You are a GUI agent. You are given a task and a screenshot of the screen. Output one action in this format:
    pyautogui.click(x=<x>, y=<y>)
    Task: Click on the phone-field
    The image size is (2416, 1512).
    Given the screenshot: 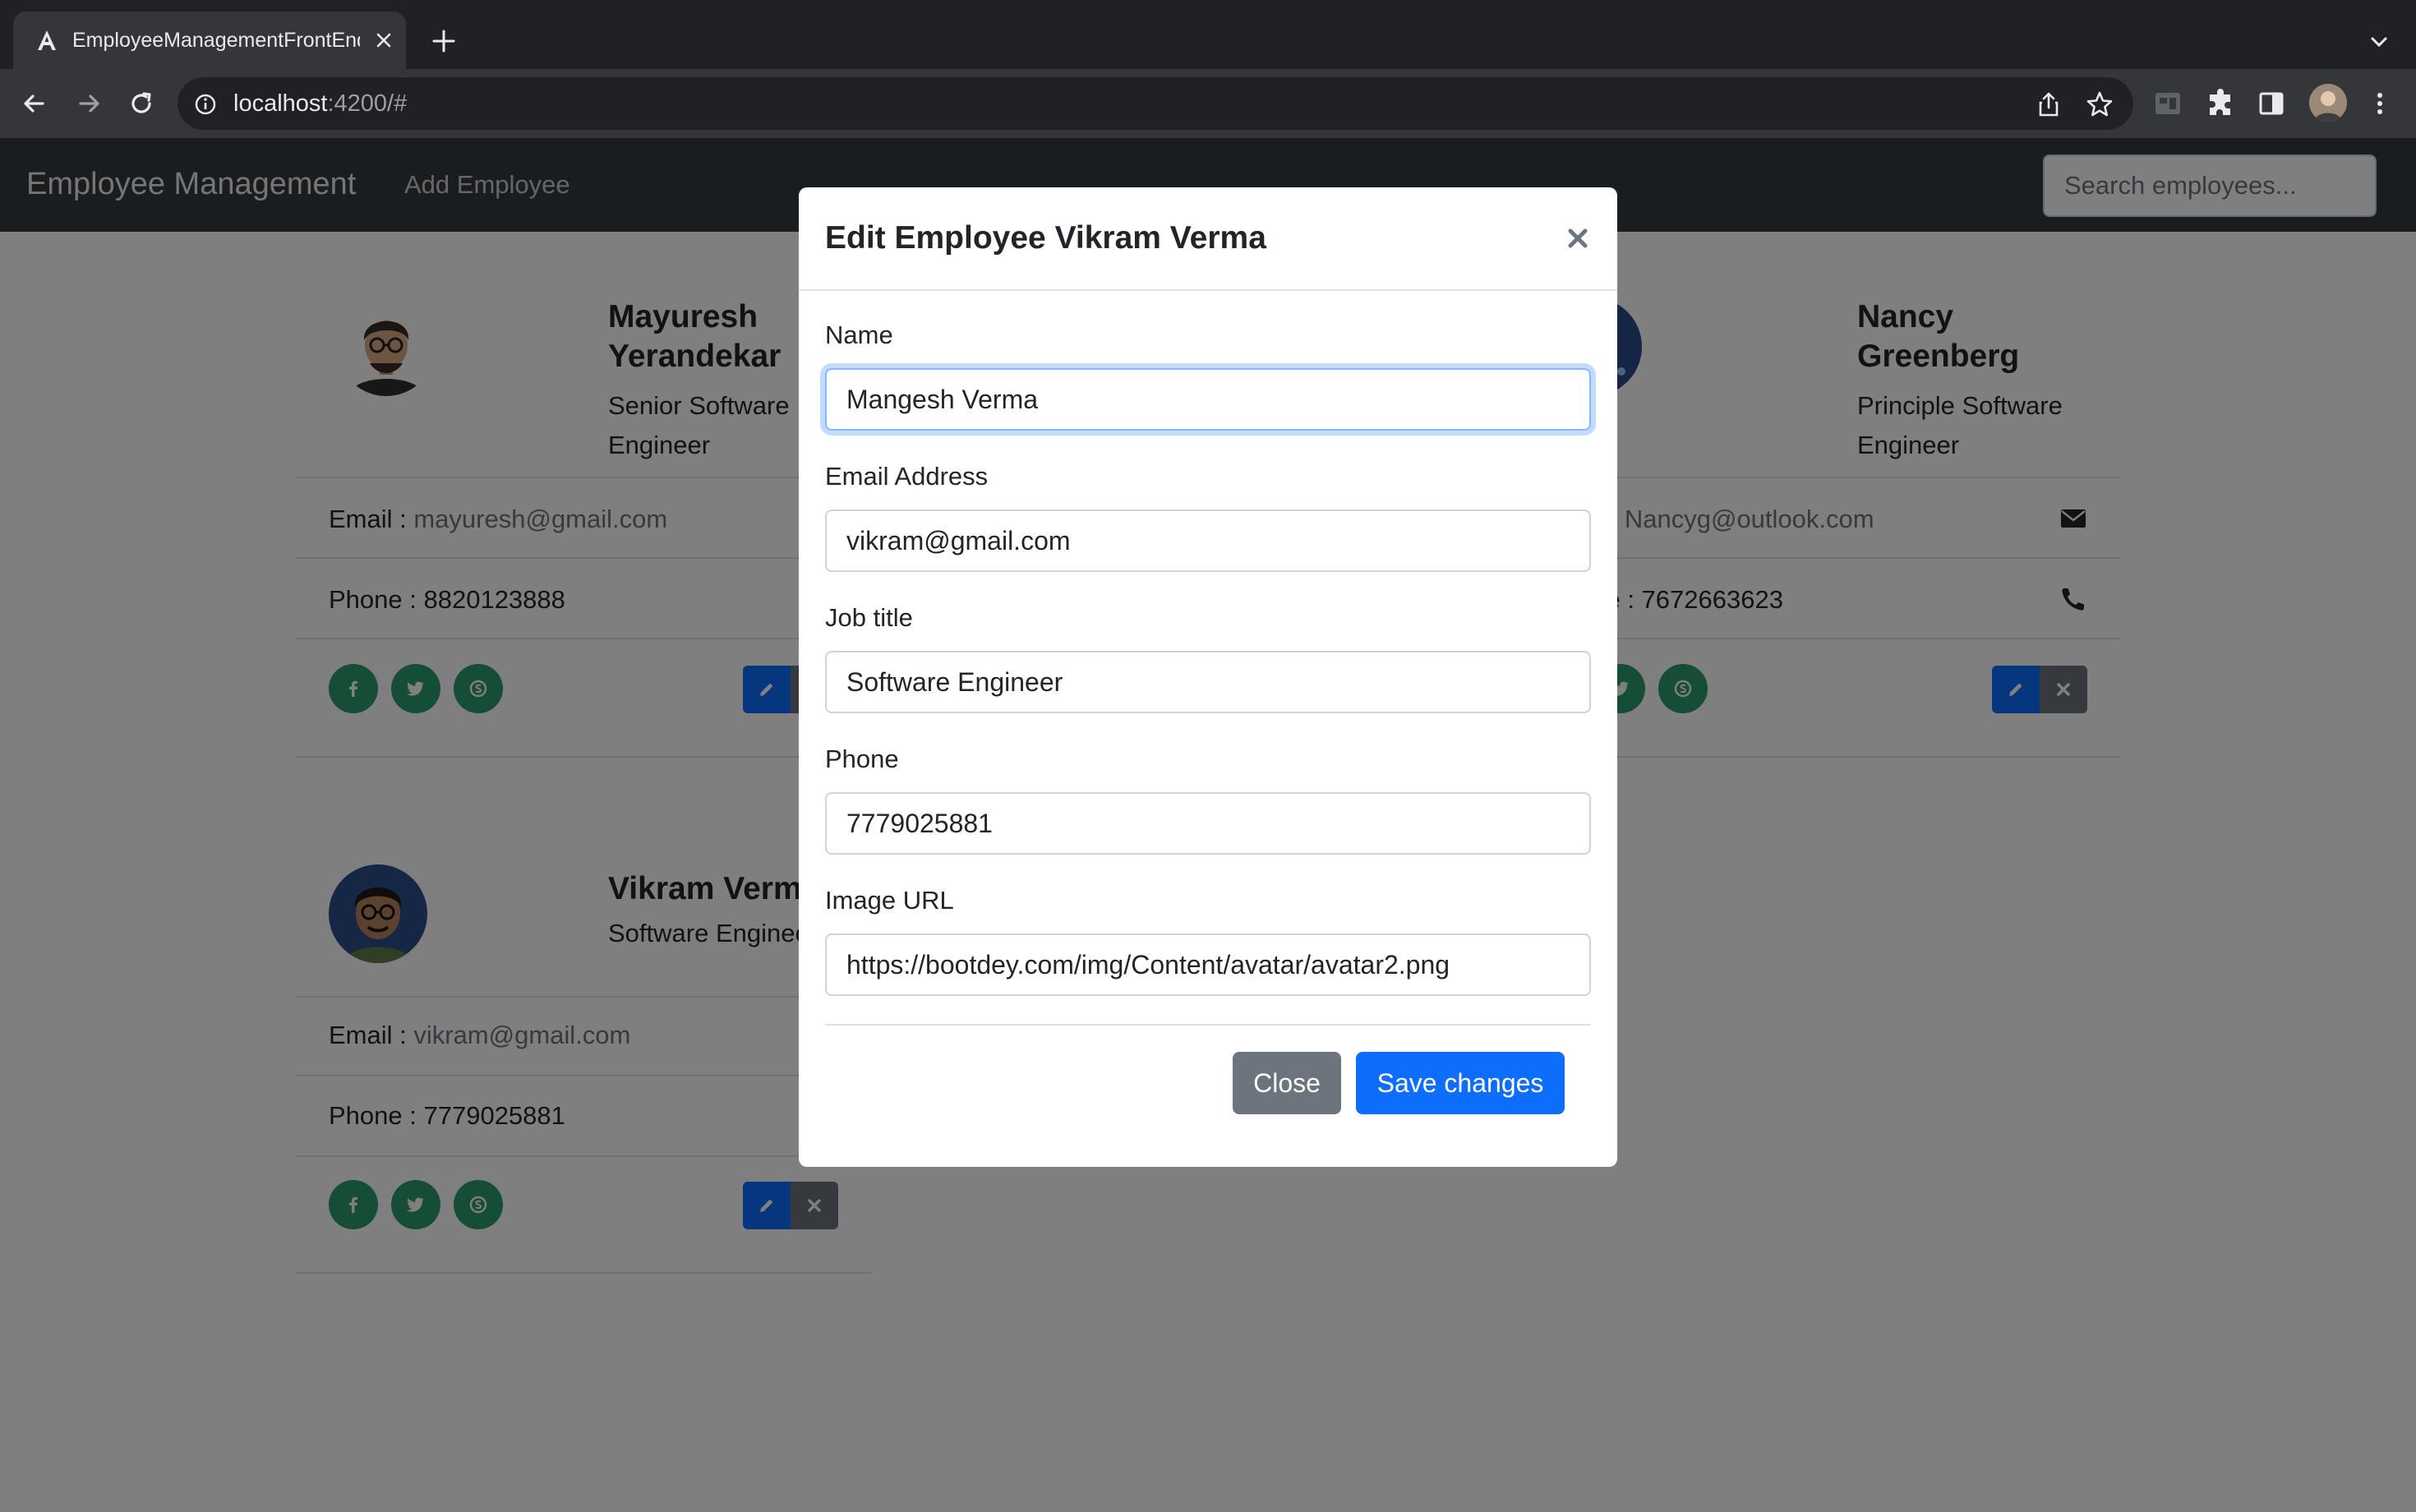 What is the action you would take?
    pyautogui.click(x=1208, y=824)
    